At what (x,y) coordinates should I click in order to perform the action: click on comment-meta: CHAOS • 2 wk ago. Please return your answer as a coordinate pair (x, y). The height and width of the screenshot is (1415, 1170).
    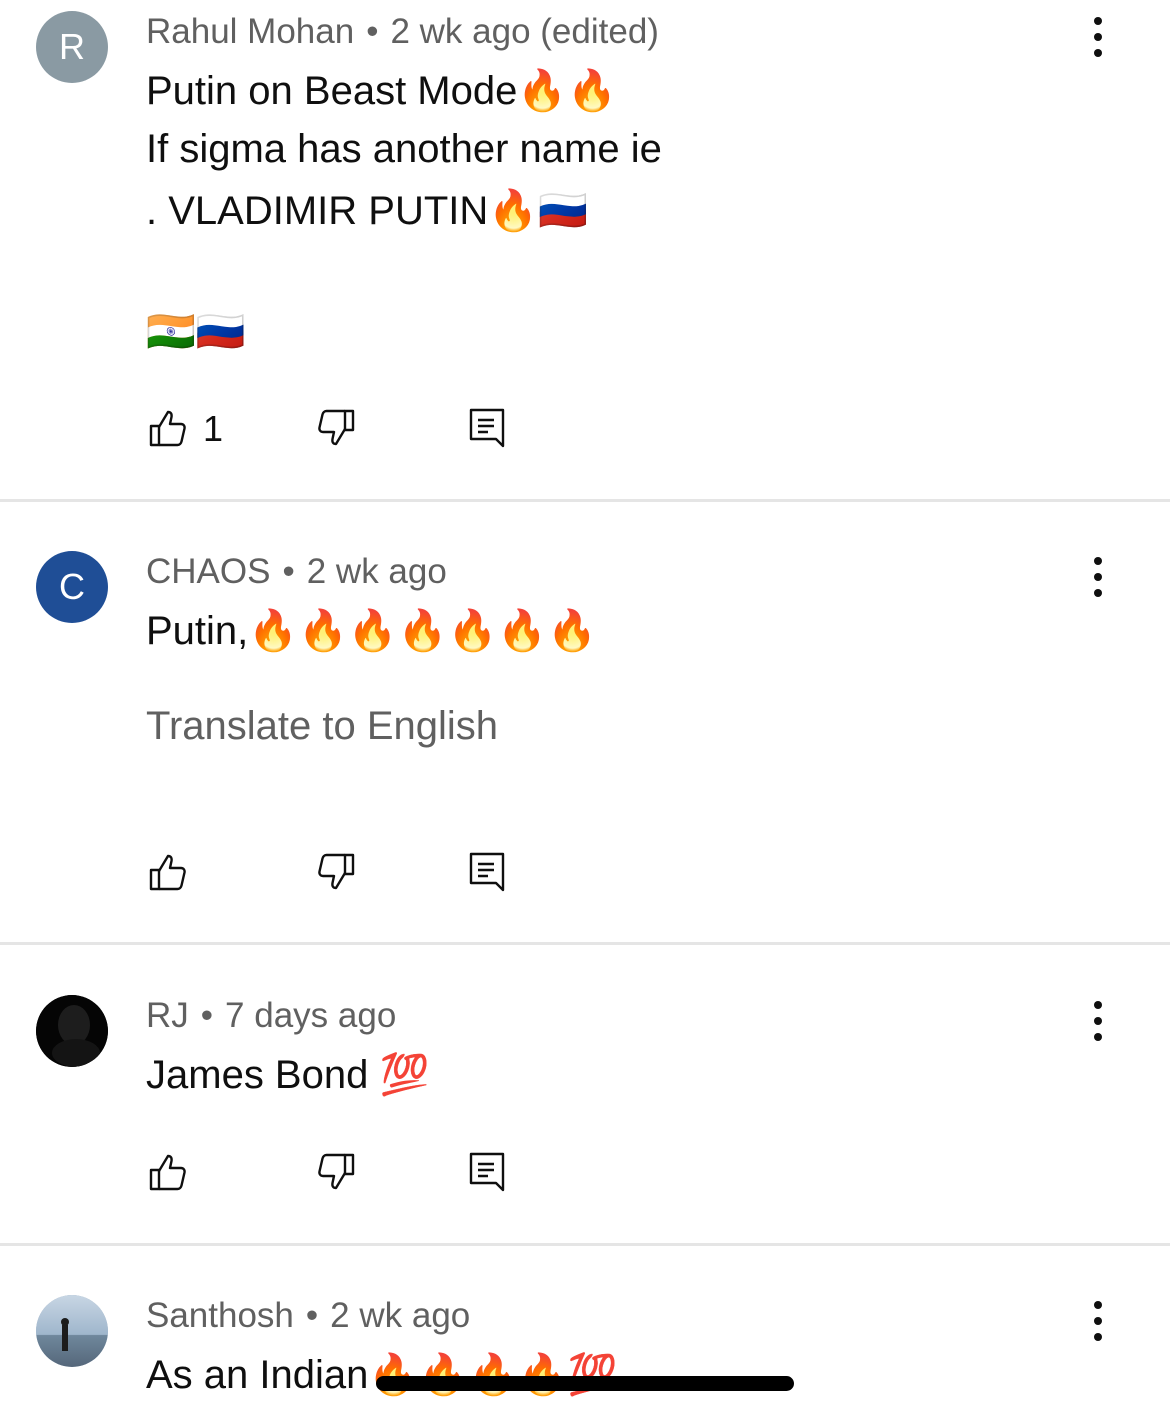
    Looking at the image, I should click on (296, 572).